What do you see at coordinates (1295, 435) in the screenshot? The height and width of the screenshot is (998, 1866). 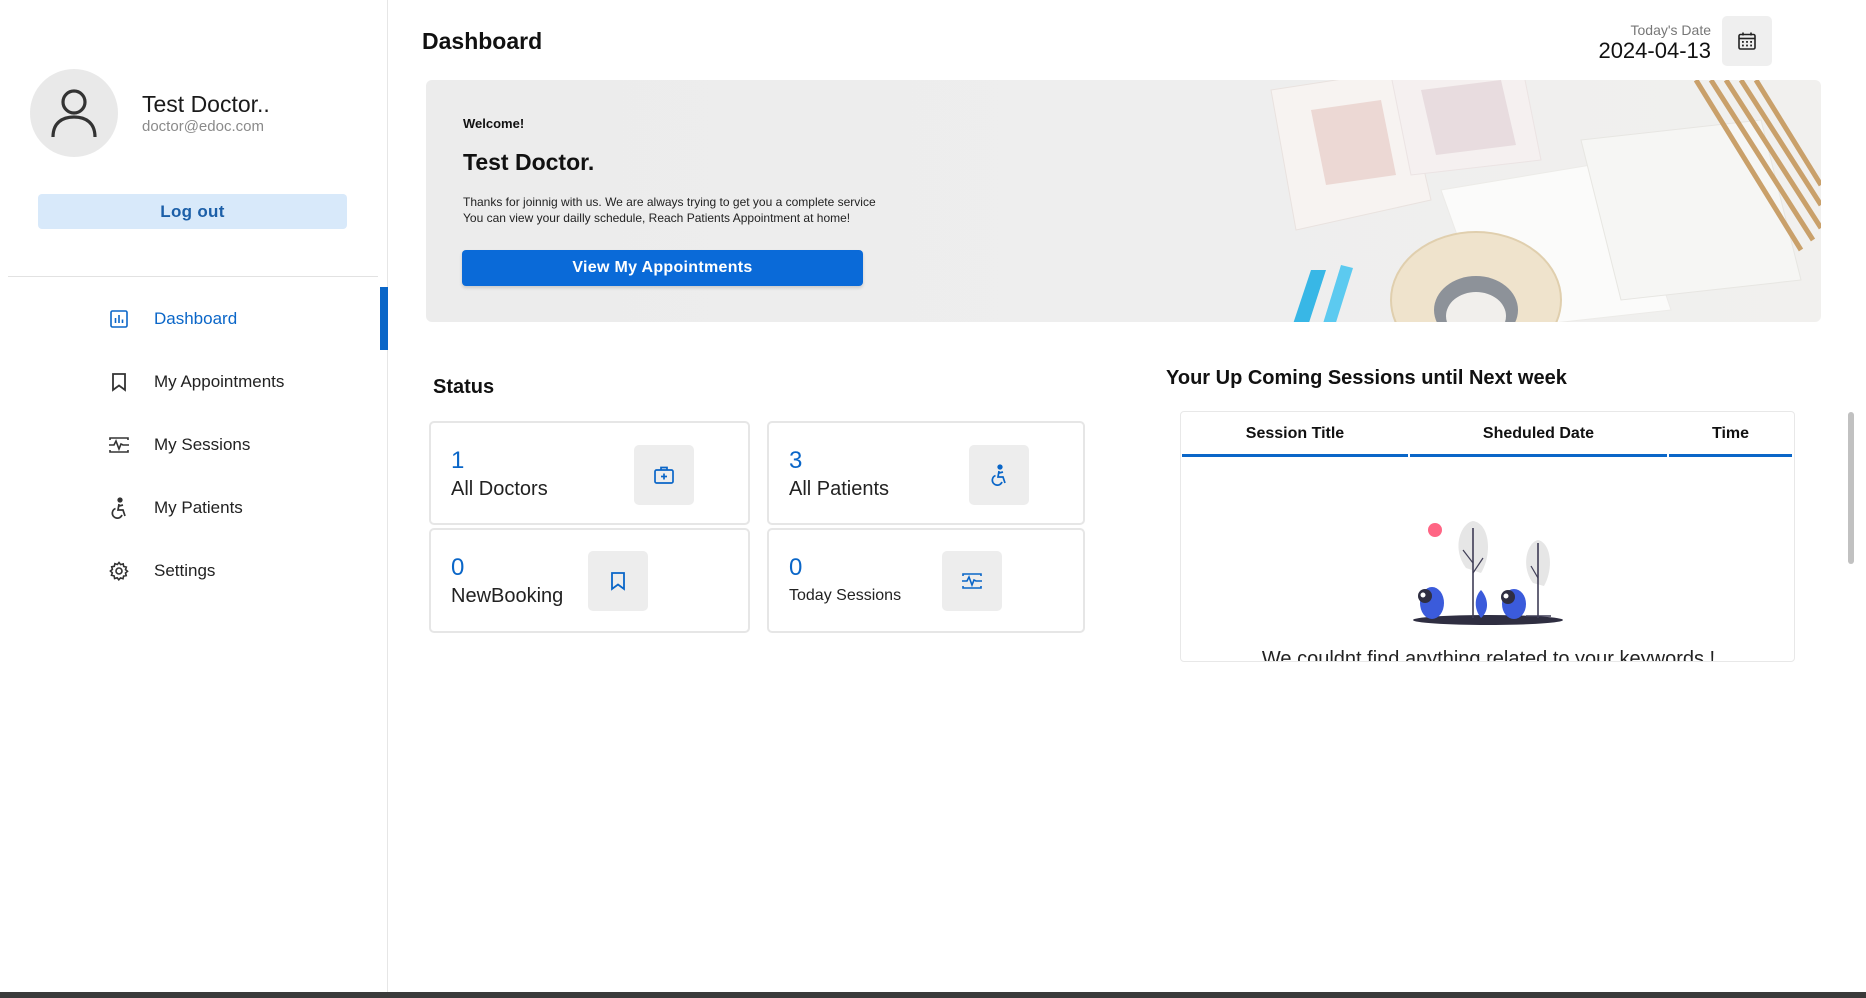 I see `column-header-session-title: Session Title` at bounding box center [1295, 435].